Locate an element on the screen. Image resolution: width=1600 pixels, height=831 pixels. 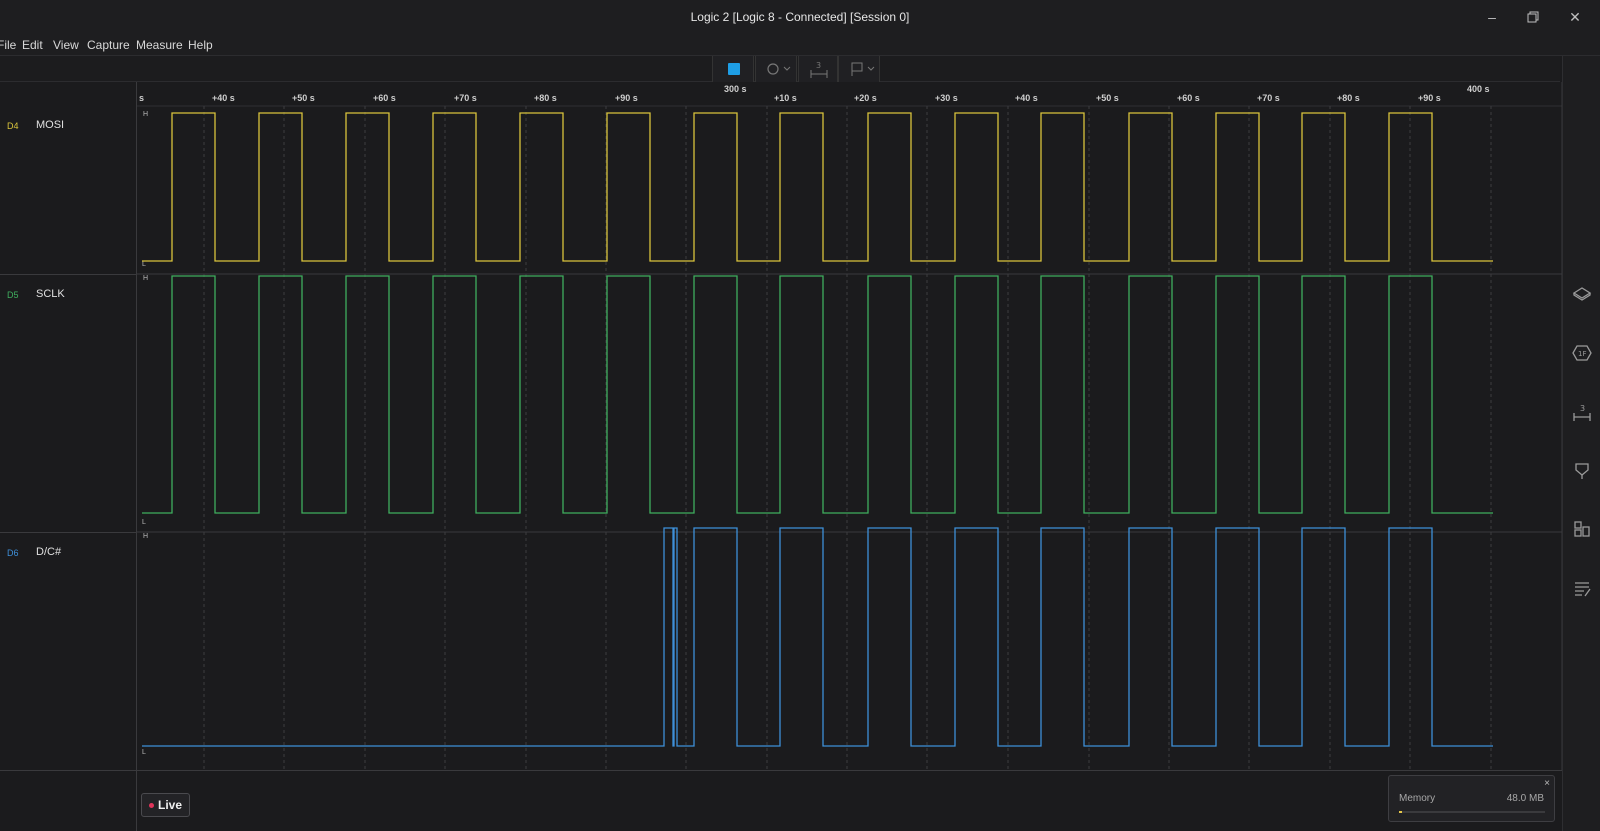
time-tick-label: s is located at coordinates (141, 98).